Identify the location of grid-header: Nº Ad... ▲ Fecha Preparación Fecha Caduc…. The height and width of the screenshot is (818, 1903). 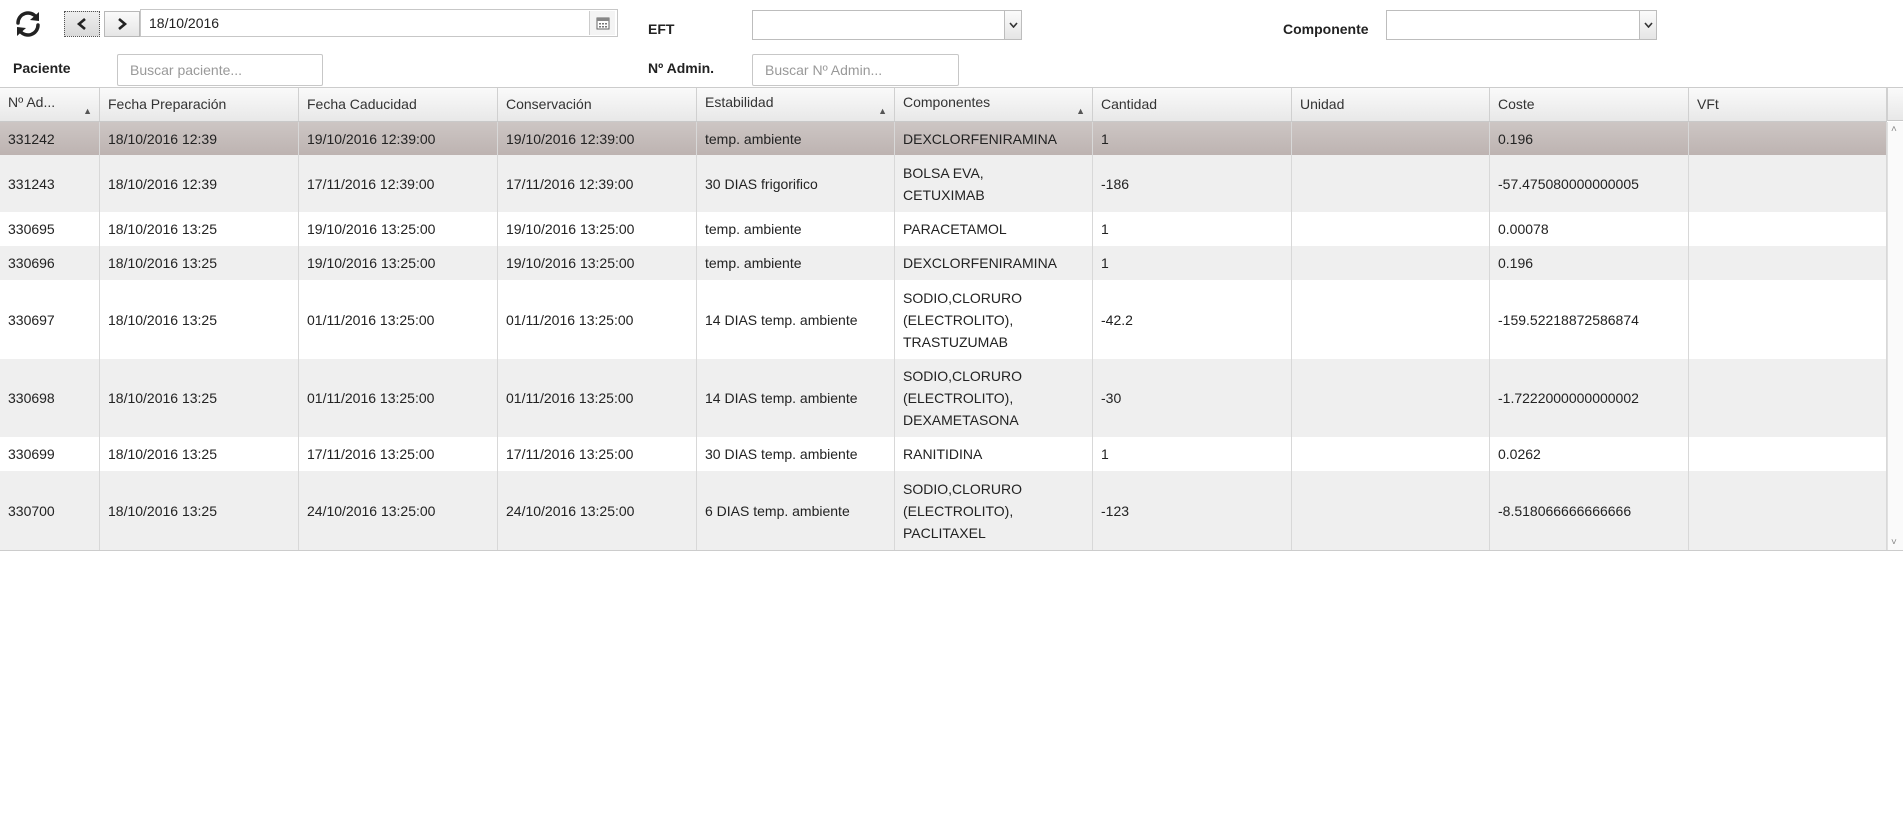
(943, 105).